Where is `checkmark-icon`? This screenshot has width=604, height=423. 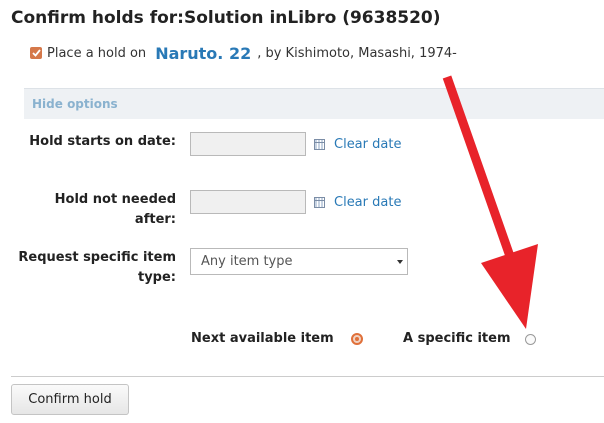 checkmark-icon is located at coordinates (36, 53).